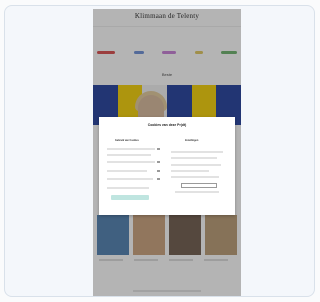 The height and width of the screenshot is (302, 320). I want to click on dialog-title: Cookies van deze Pr(dt), so click(167, 125).